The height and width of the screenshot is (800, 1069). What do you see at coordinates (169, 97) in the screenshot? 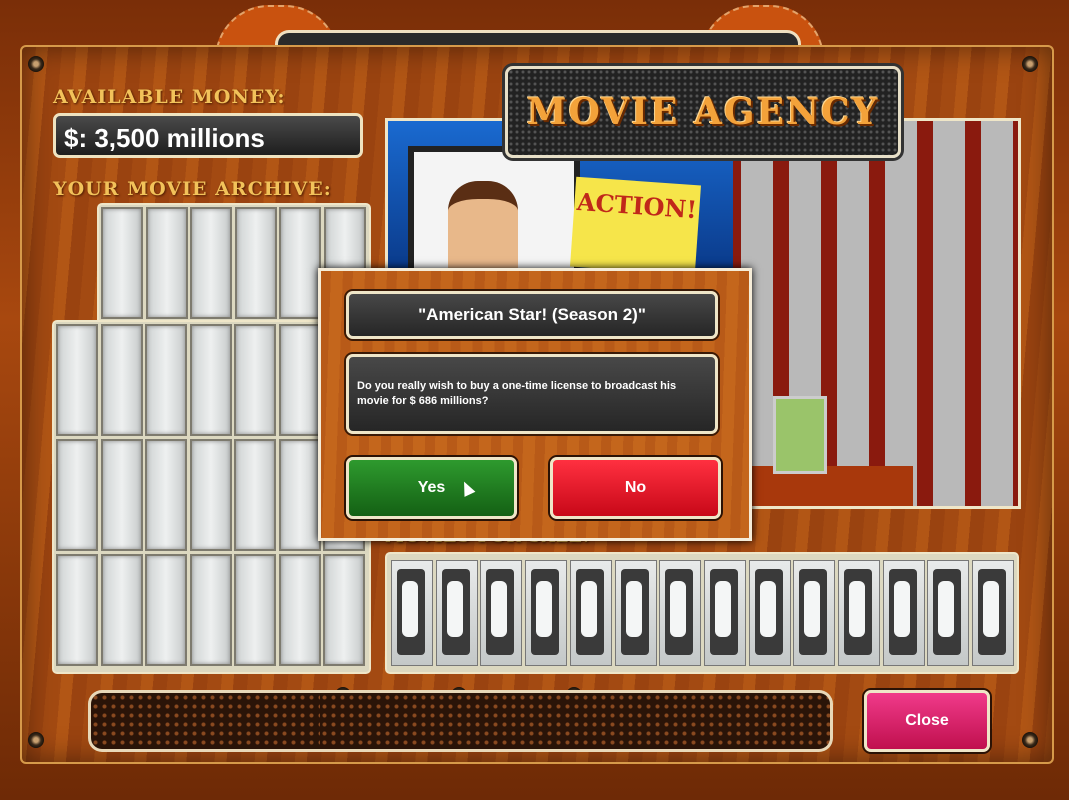
I see `available-money-label: AVAILABLE MONEY:` at bounding box center [169, 97].